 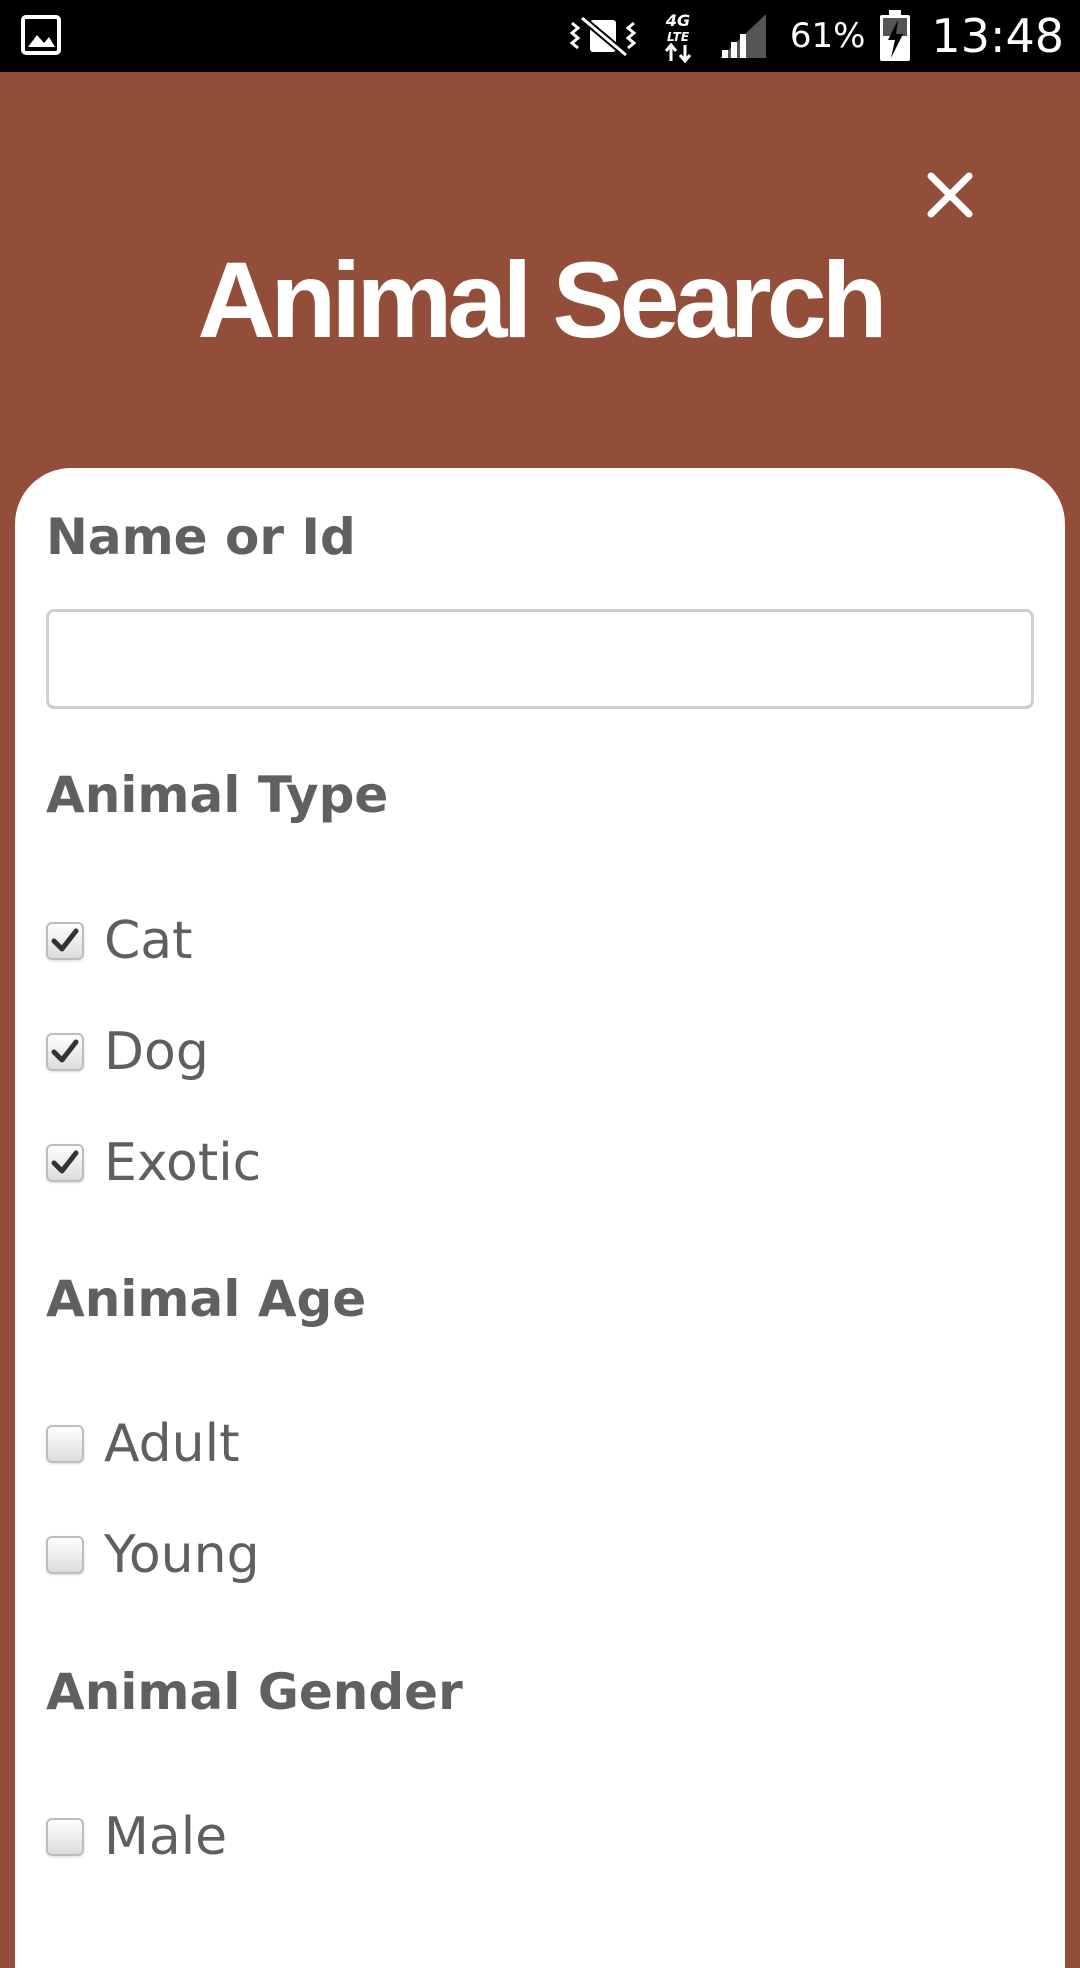 I want to click on checkbox-adult: Adult, so click(x=142, y=1444).